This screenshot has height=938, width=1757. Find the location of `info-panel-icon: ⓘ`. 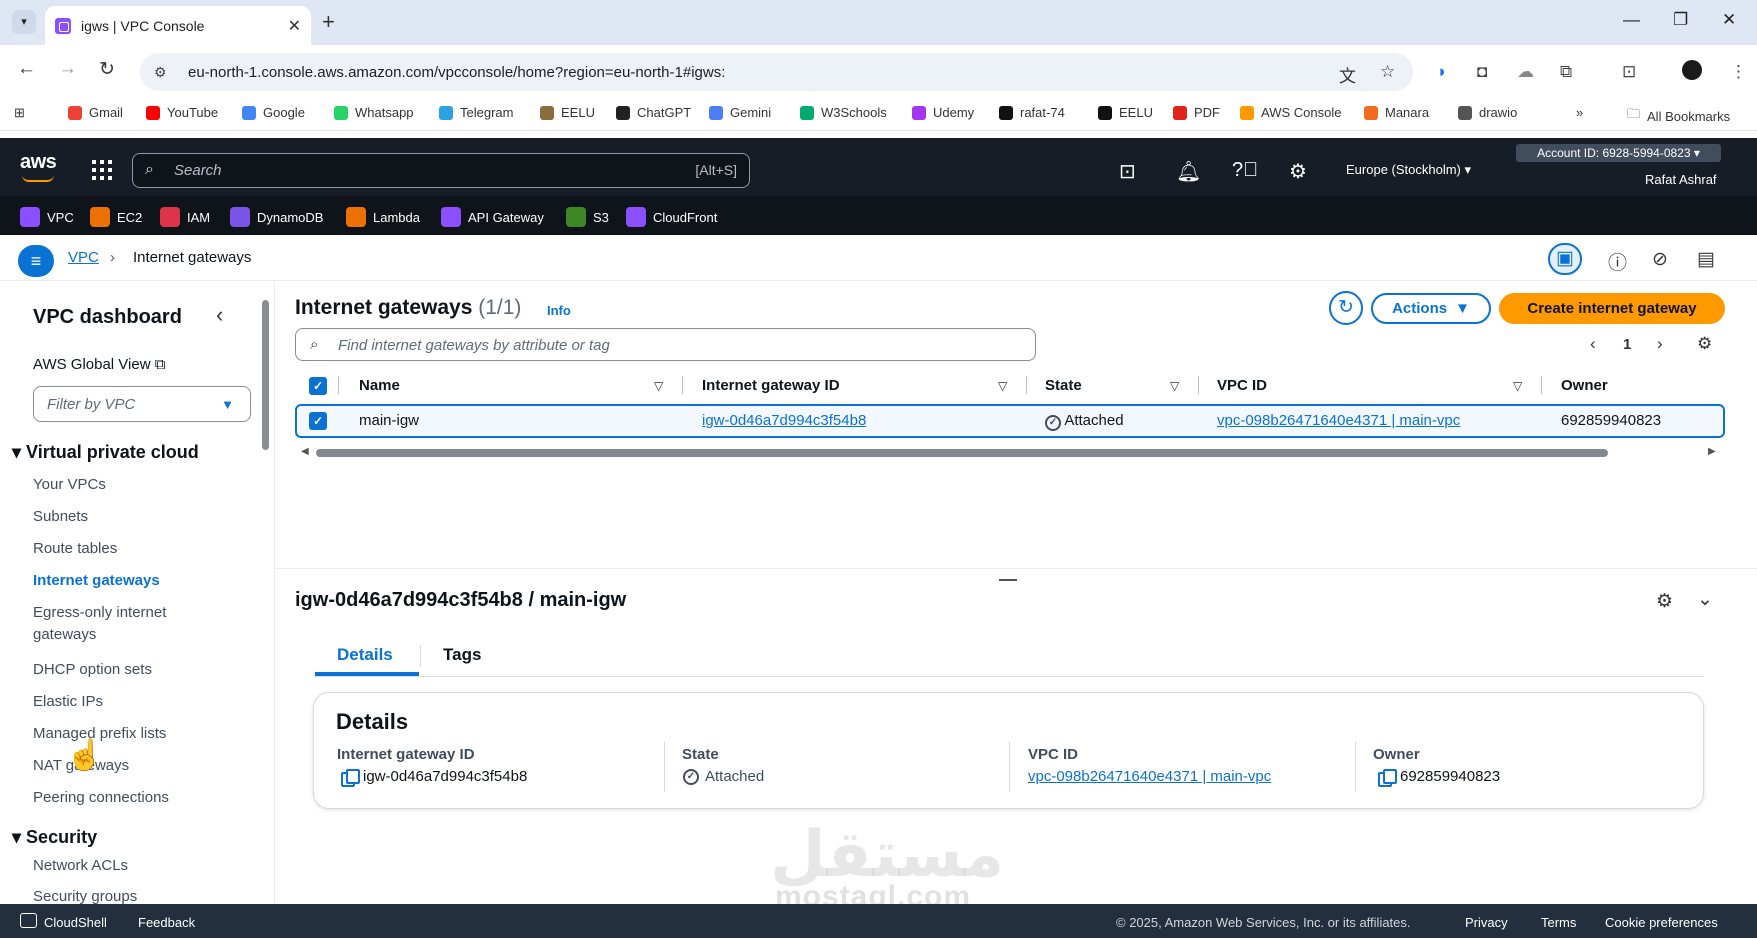

info-panel-icon: ⓘ is located at coordinates (1617, 261).